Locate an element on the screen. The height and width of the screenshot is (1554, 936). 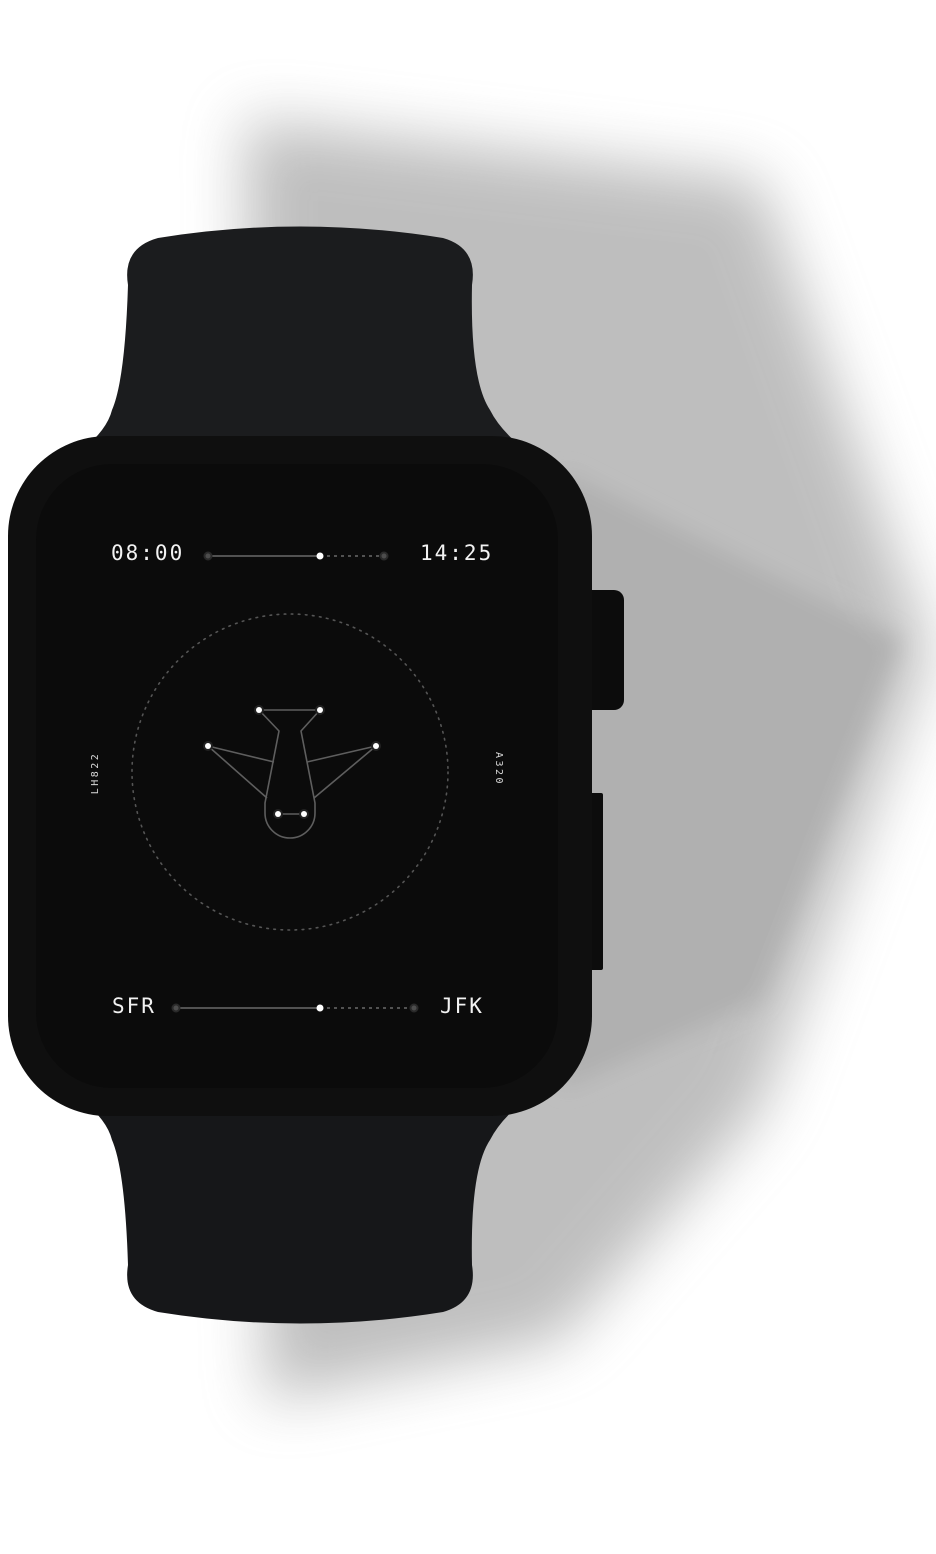
route-end-dot is located at coordinates (414, 1008).